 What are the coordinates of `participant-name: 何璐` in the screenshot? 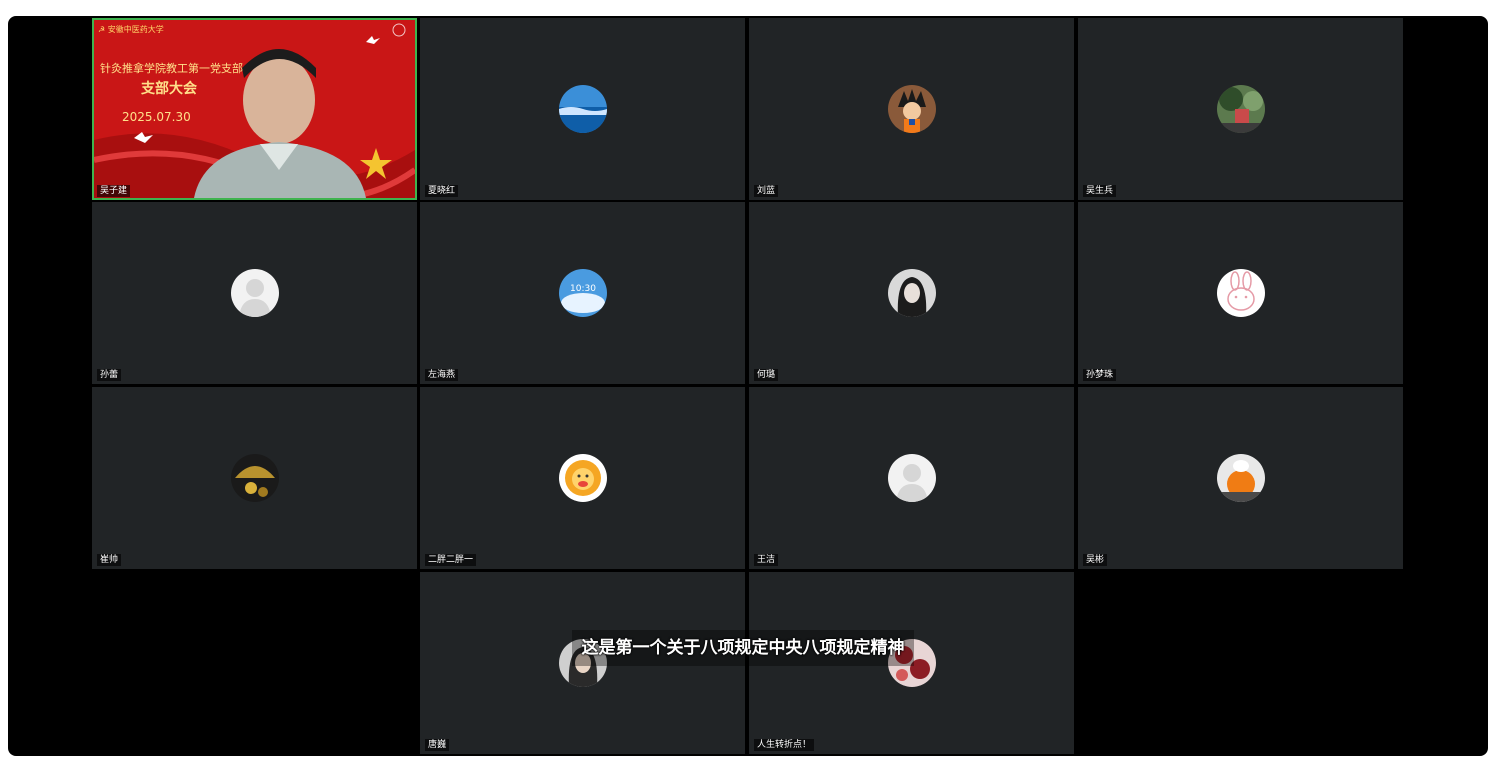 It's located at (766, 375).